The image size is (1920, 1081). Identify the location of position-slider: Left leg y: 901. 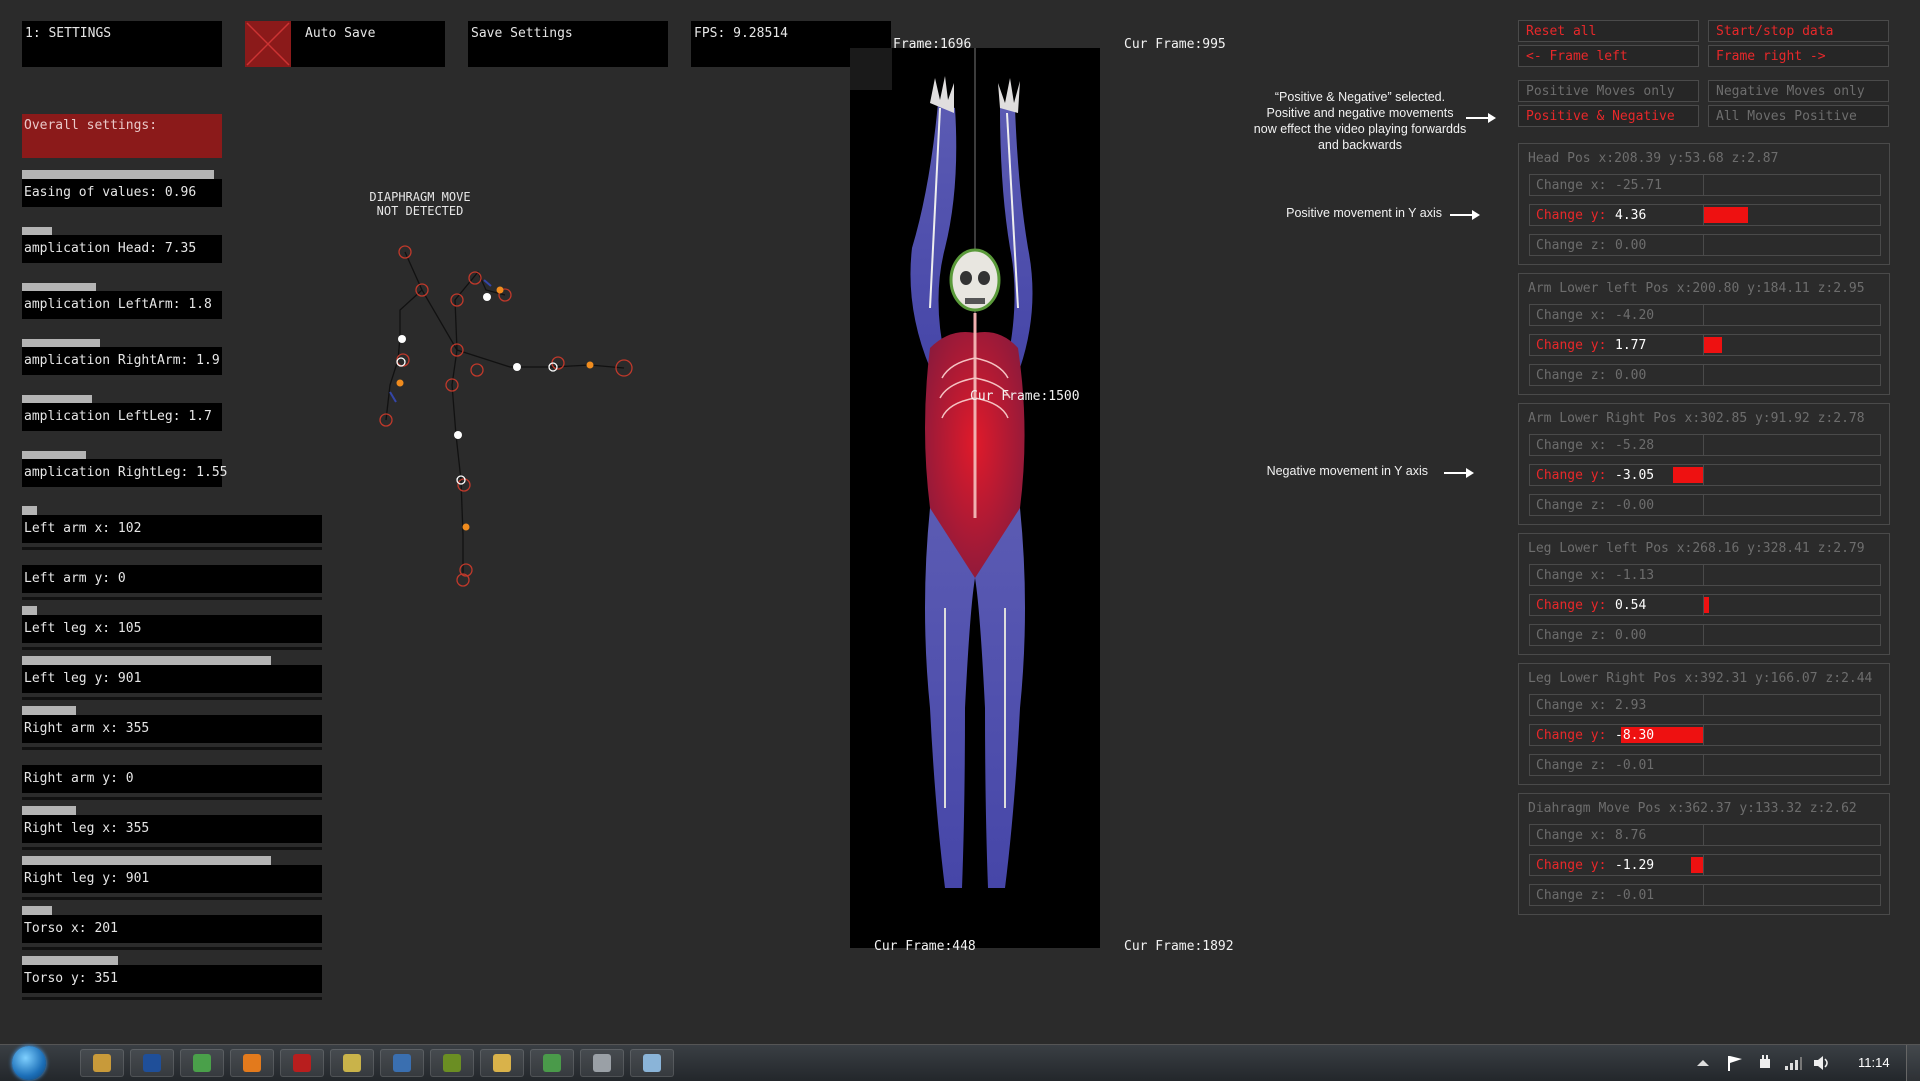
(172, 679).